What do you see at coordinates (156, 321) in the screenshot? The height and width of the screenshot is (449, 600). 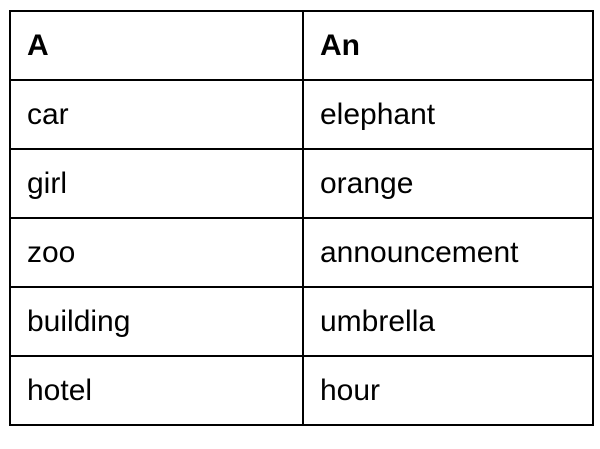 I see `cell-a: building` at bounding box center [156, 321].